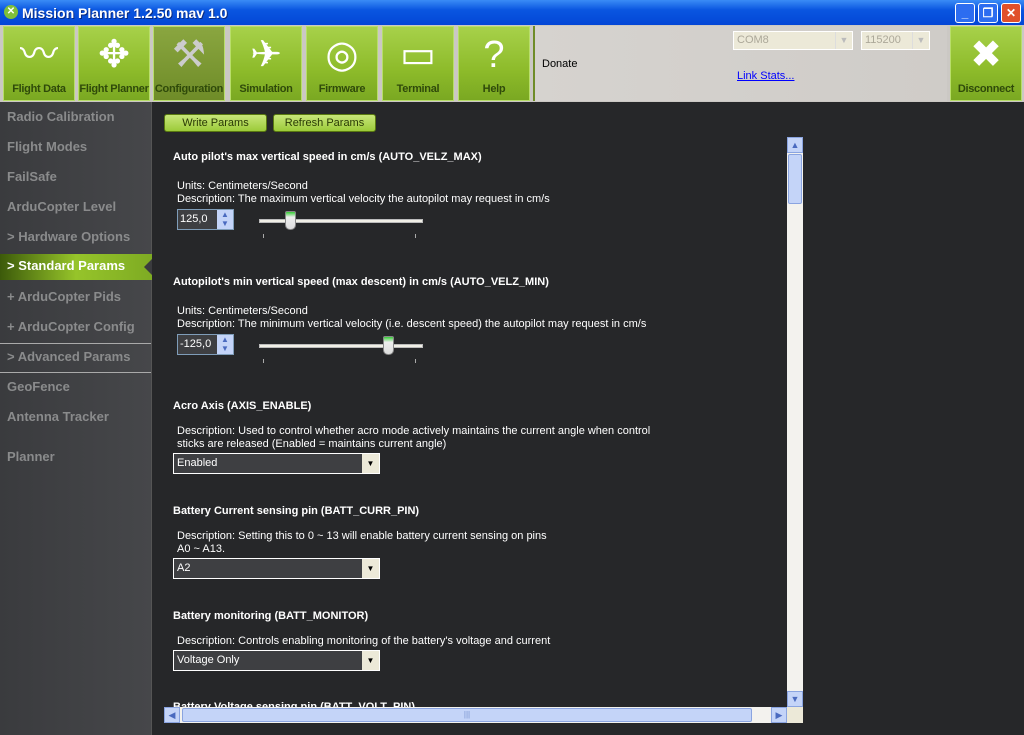 The image size is (1024, 735). Describe the element at coordinates (342, 55) in the screenshot. I see `disc-icon: ◎` at that location.